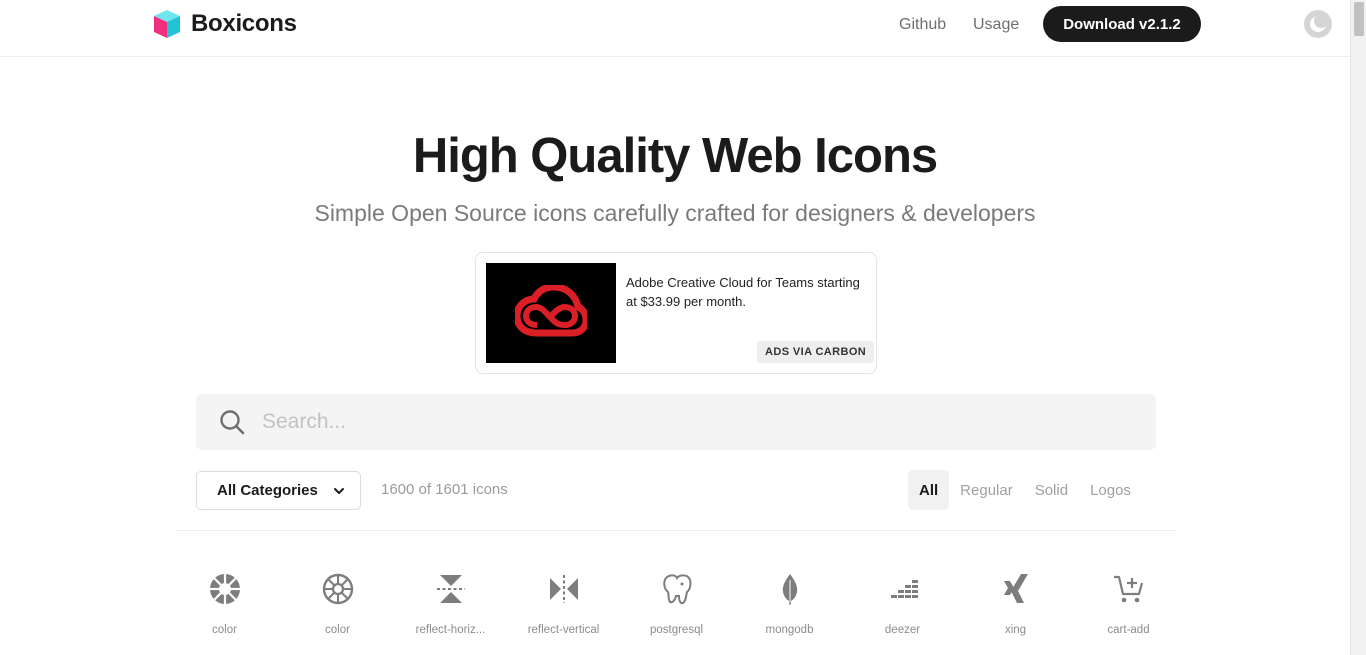 The width and height of the screenshot is (1366, 655). What do you see at coordinates (1358, 327) in the screenshot?
I see `page-scrollbar` at bounding box center [1358, 327].